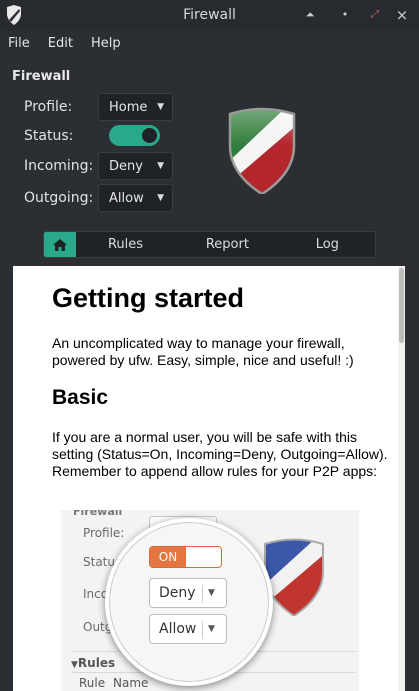 Image resolution: width=419 pixels, height=691 pixels. Describe the element at coordinates (168, 557) in the screenshot. I see `preview-status-on: ON` at that location.